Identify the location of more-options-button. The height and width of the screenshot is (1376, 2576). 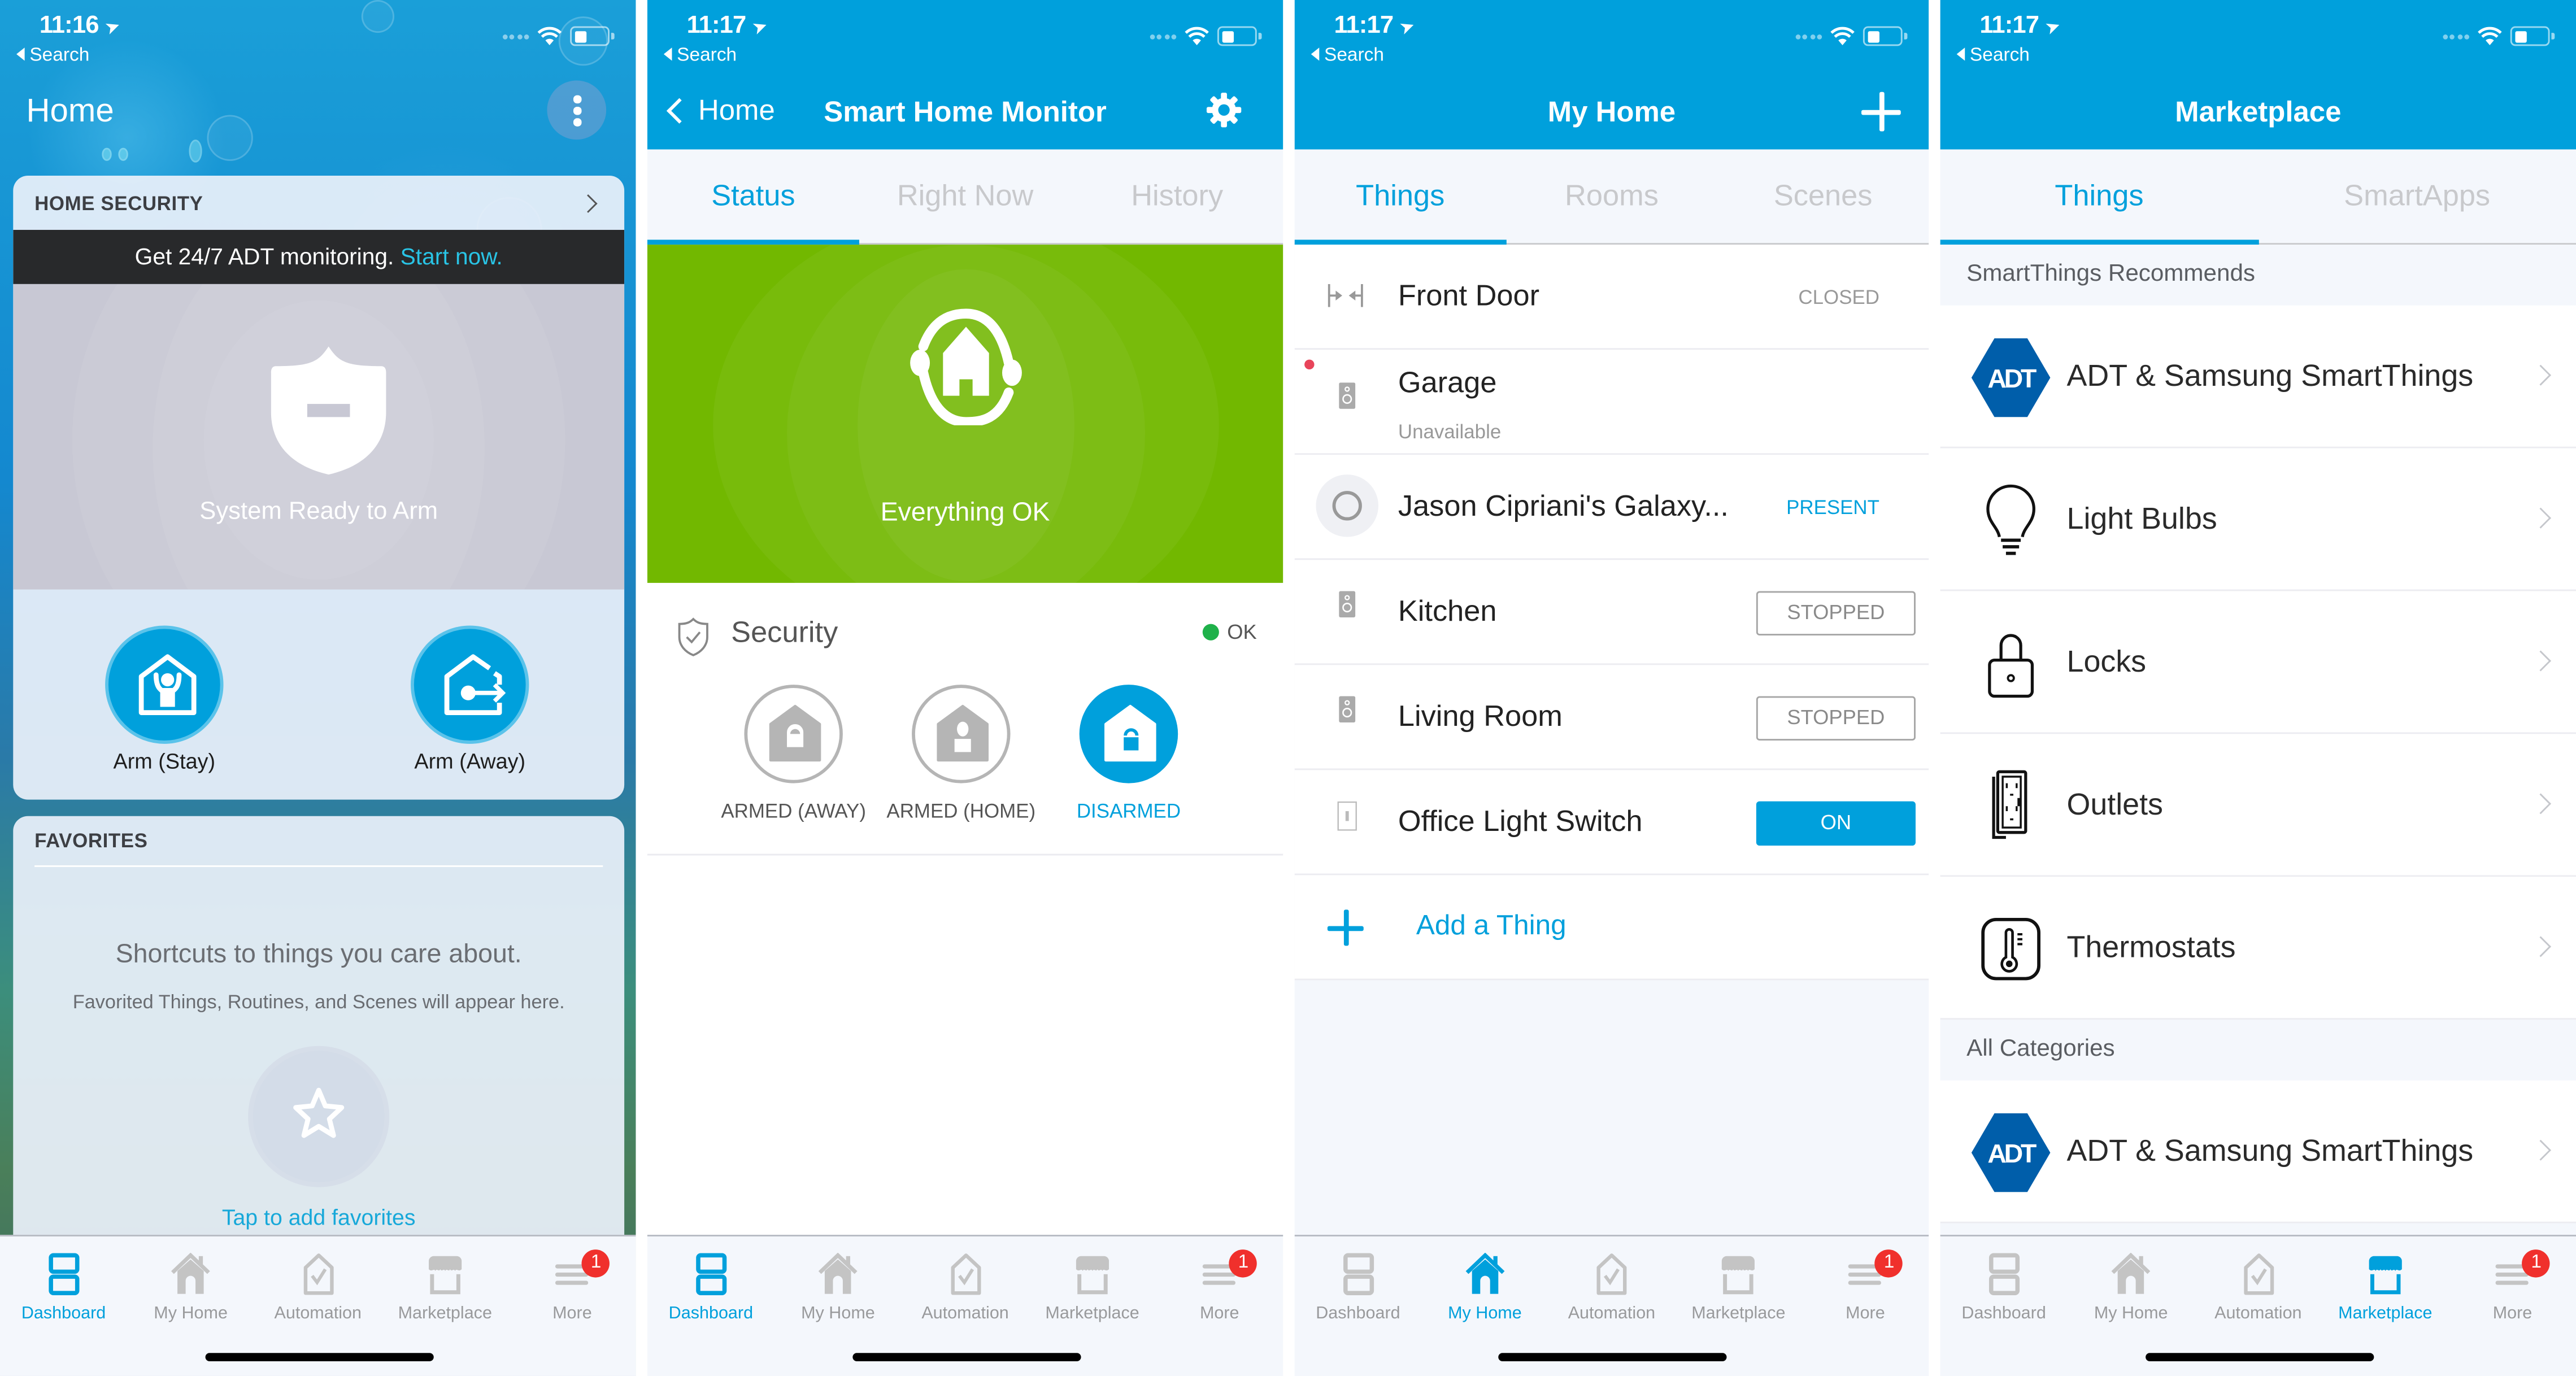
(577, 110).